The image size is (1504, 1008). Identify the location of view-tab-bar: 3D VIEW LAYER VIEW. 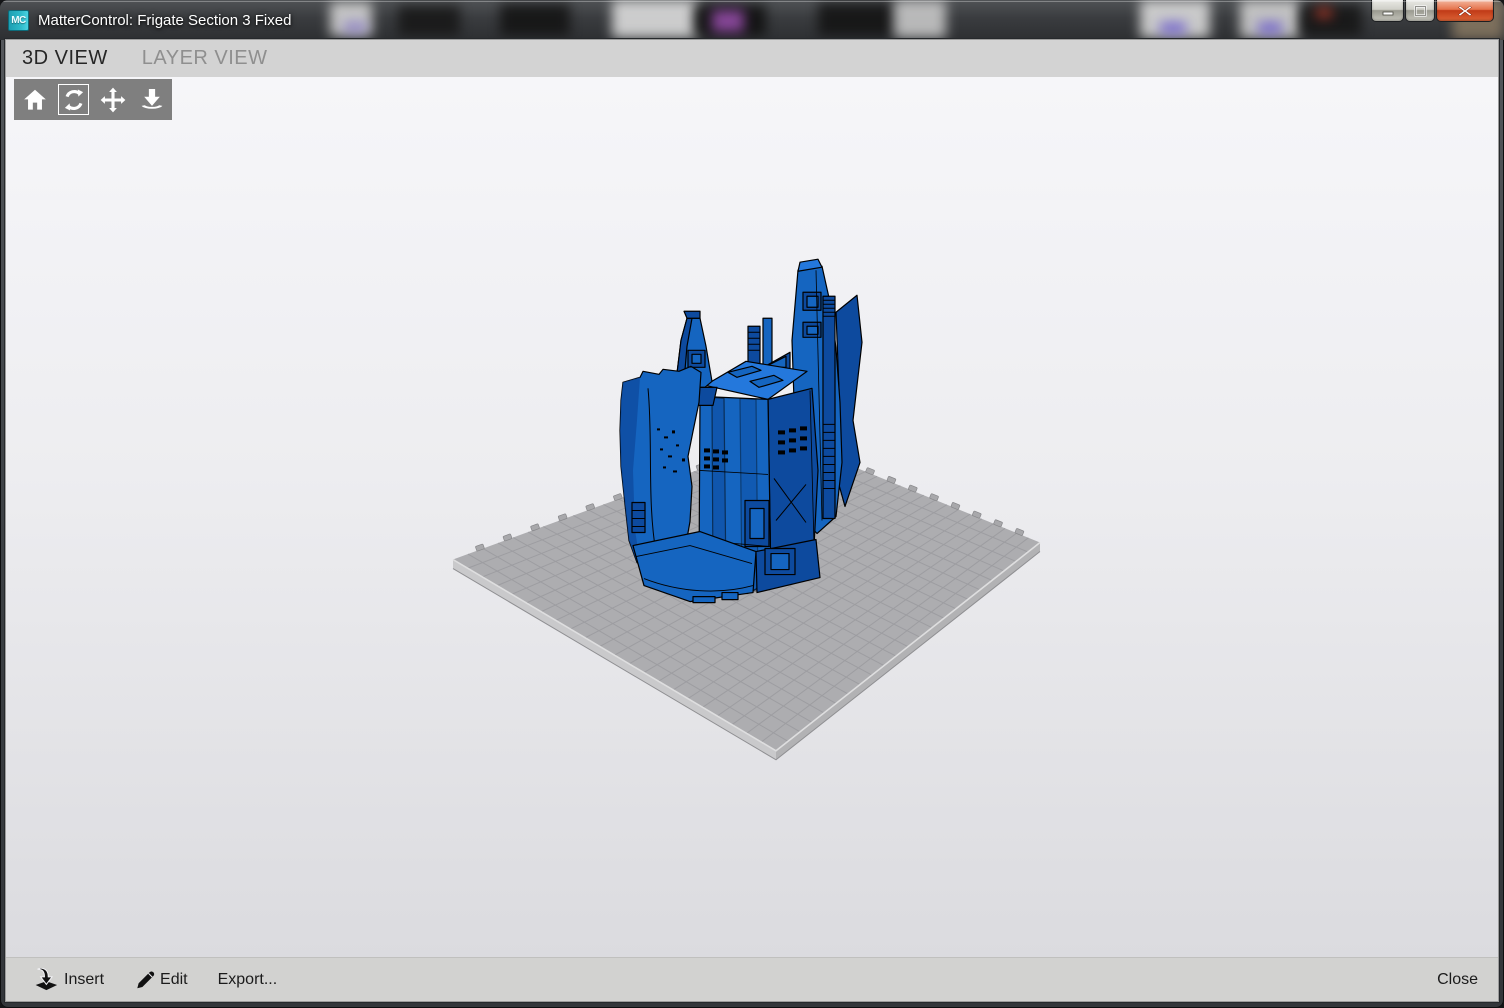
(752, 58).